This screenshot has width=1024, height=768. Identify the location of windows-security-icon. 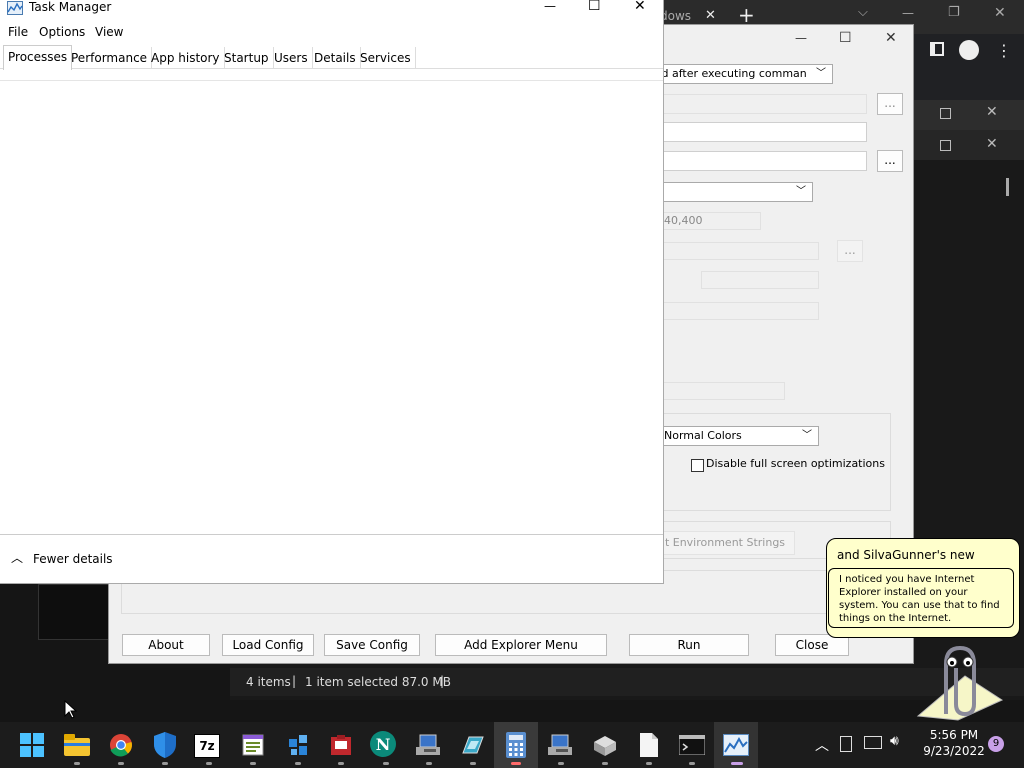
(165, 745).